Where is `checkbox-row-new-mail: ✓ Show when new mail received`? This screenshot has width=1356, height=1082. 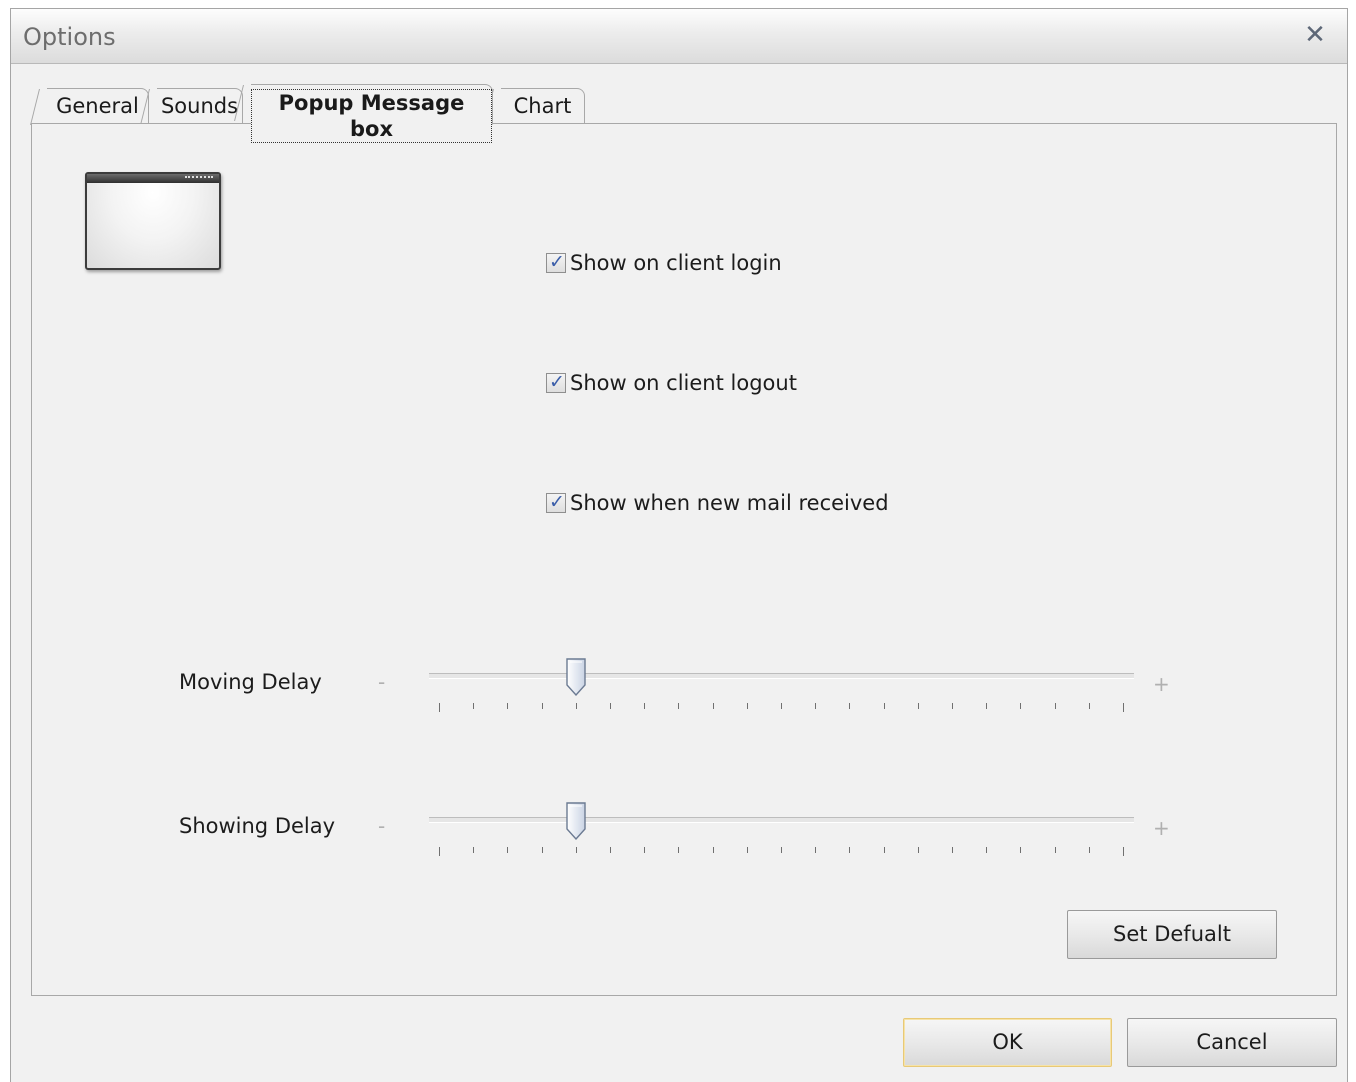 checkbox-row-new-mail: ✓ Show when new mail received is located at coordinates (717, 503).